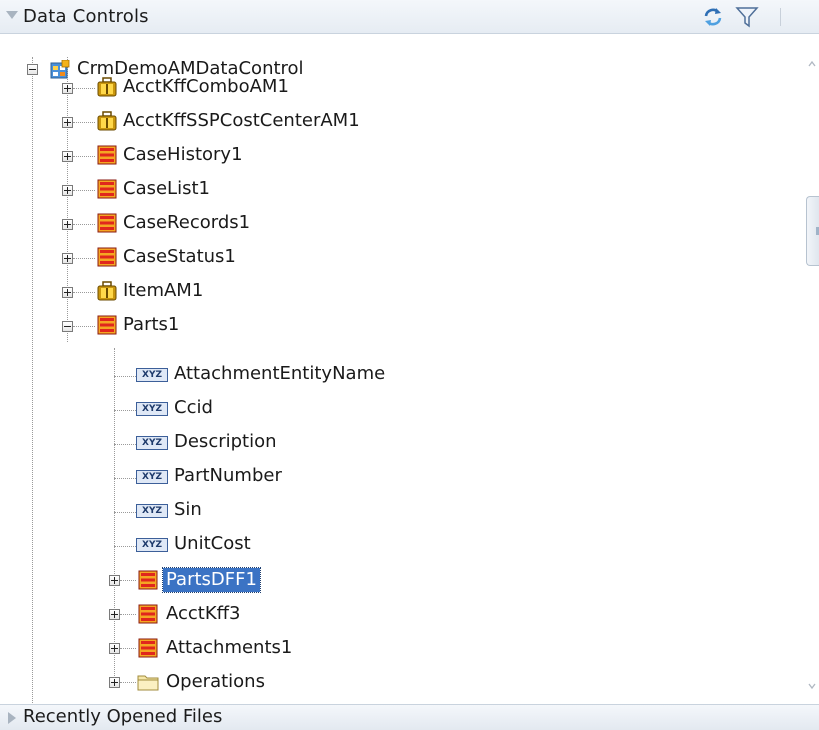  I want to click on filter-icon, so click(747, 17).